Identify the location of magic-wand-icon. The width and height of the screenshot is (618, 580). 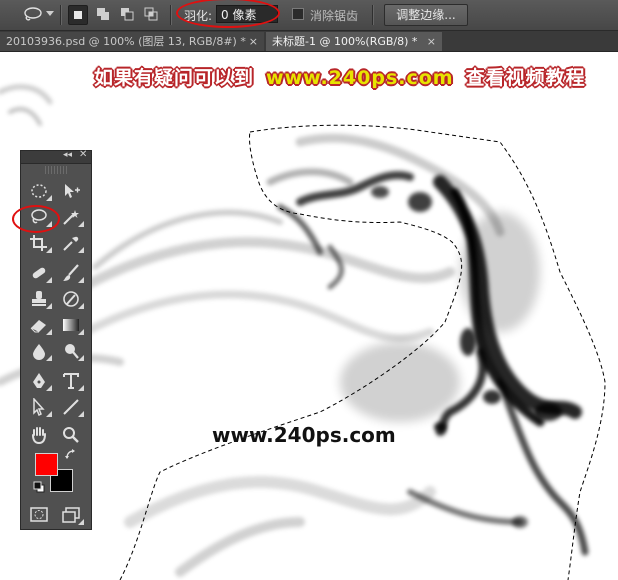
(71, 217).